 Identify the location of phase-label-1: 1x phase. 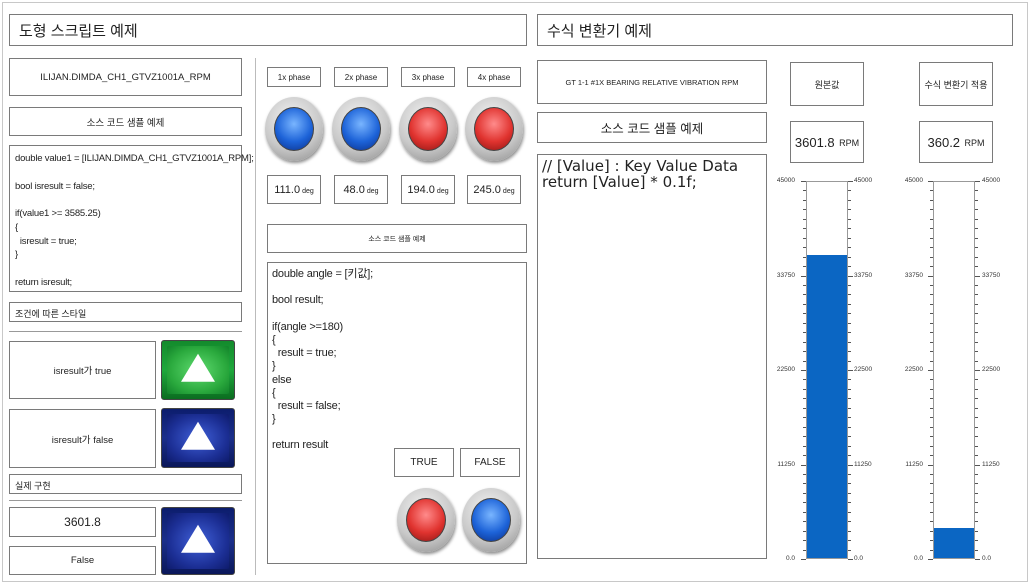
(294, 77).